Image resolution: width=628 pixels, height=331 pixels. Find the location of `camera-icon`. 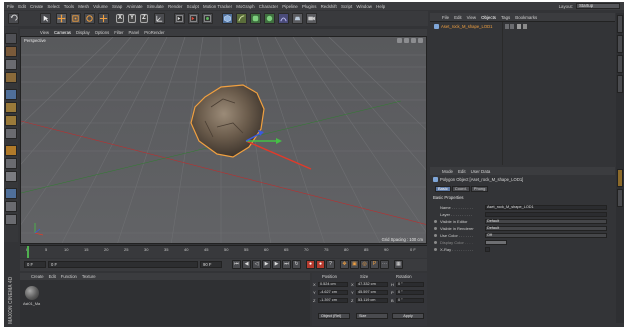

camera-icon is located at coordinates (311, 18).